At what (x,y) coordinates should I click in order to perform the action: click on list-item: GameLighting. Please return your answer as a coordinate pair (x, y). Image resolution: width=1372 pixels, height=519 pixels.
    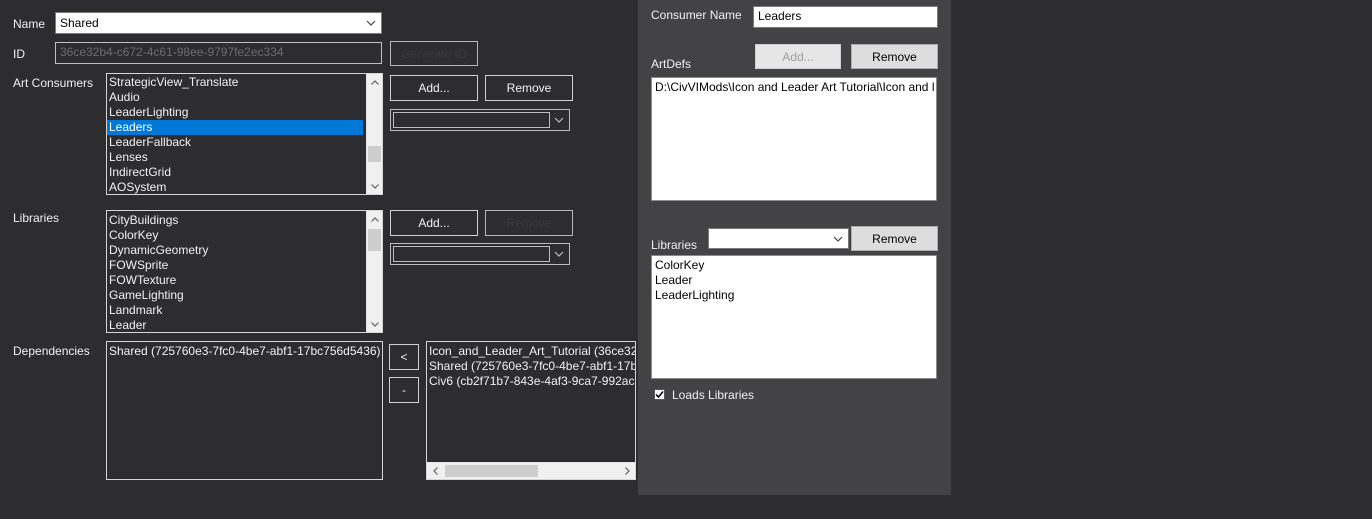
    Looking at the image, I should click on (244, 295).